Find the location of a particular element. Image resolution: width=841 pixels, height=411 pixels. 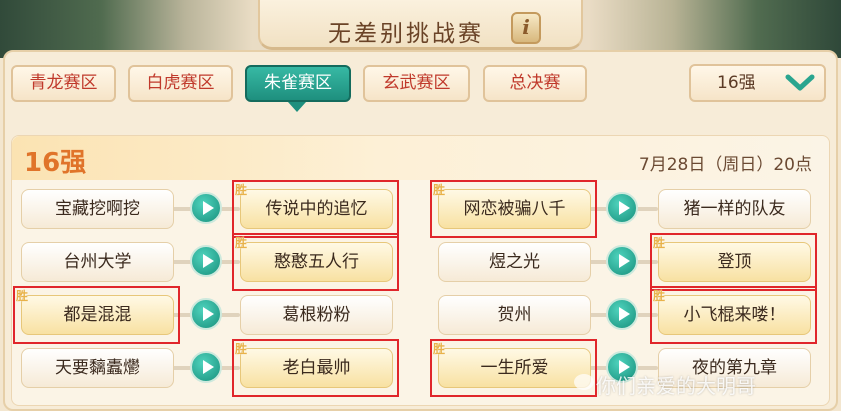

team-right: 葛根粉粉 is located at coordinates (316, 315).